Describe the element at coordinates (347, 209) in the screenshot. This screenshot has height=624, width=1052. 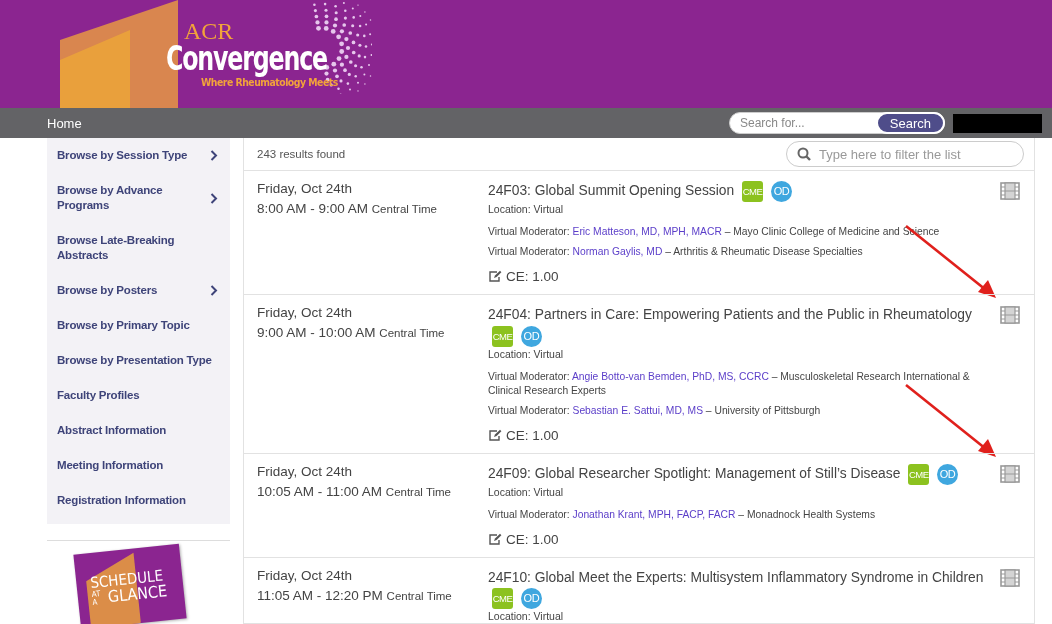
I see `session-time: 8:00 AM - 9:00 AM Central Time` at that location.